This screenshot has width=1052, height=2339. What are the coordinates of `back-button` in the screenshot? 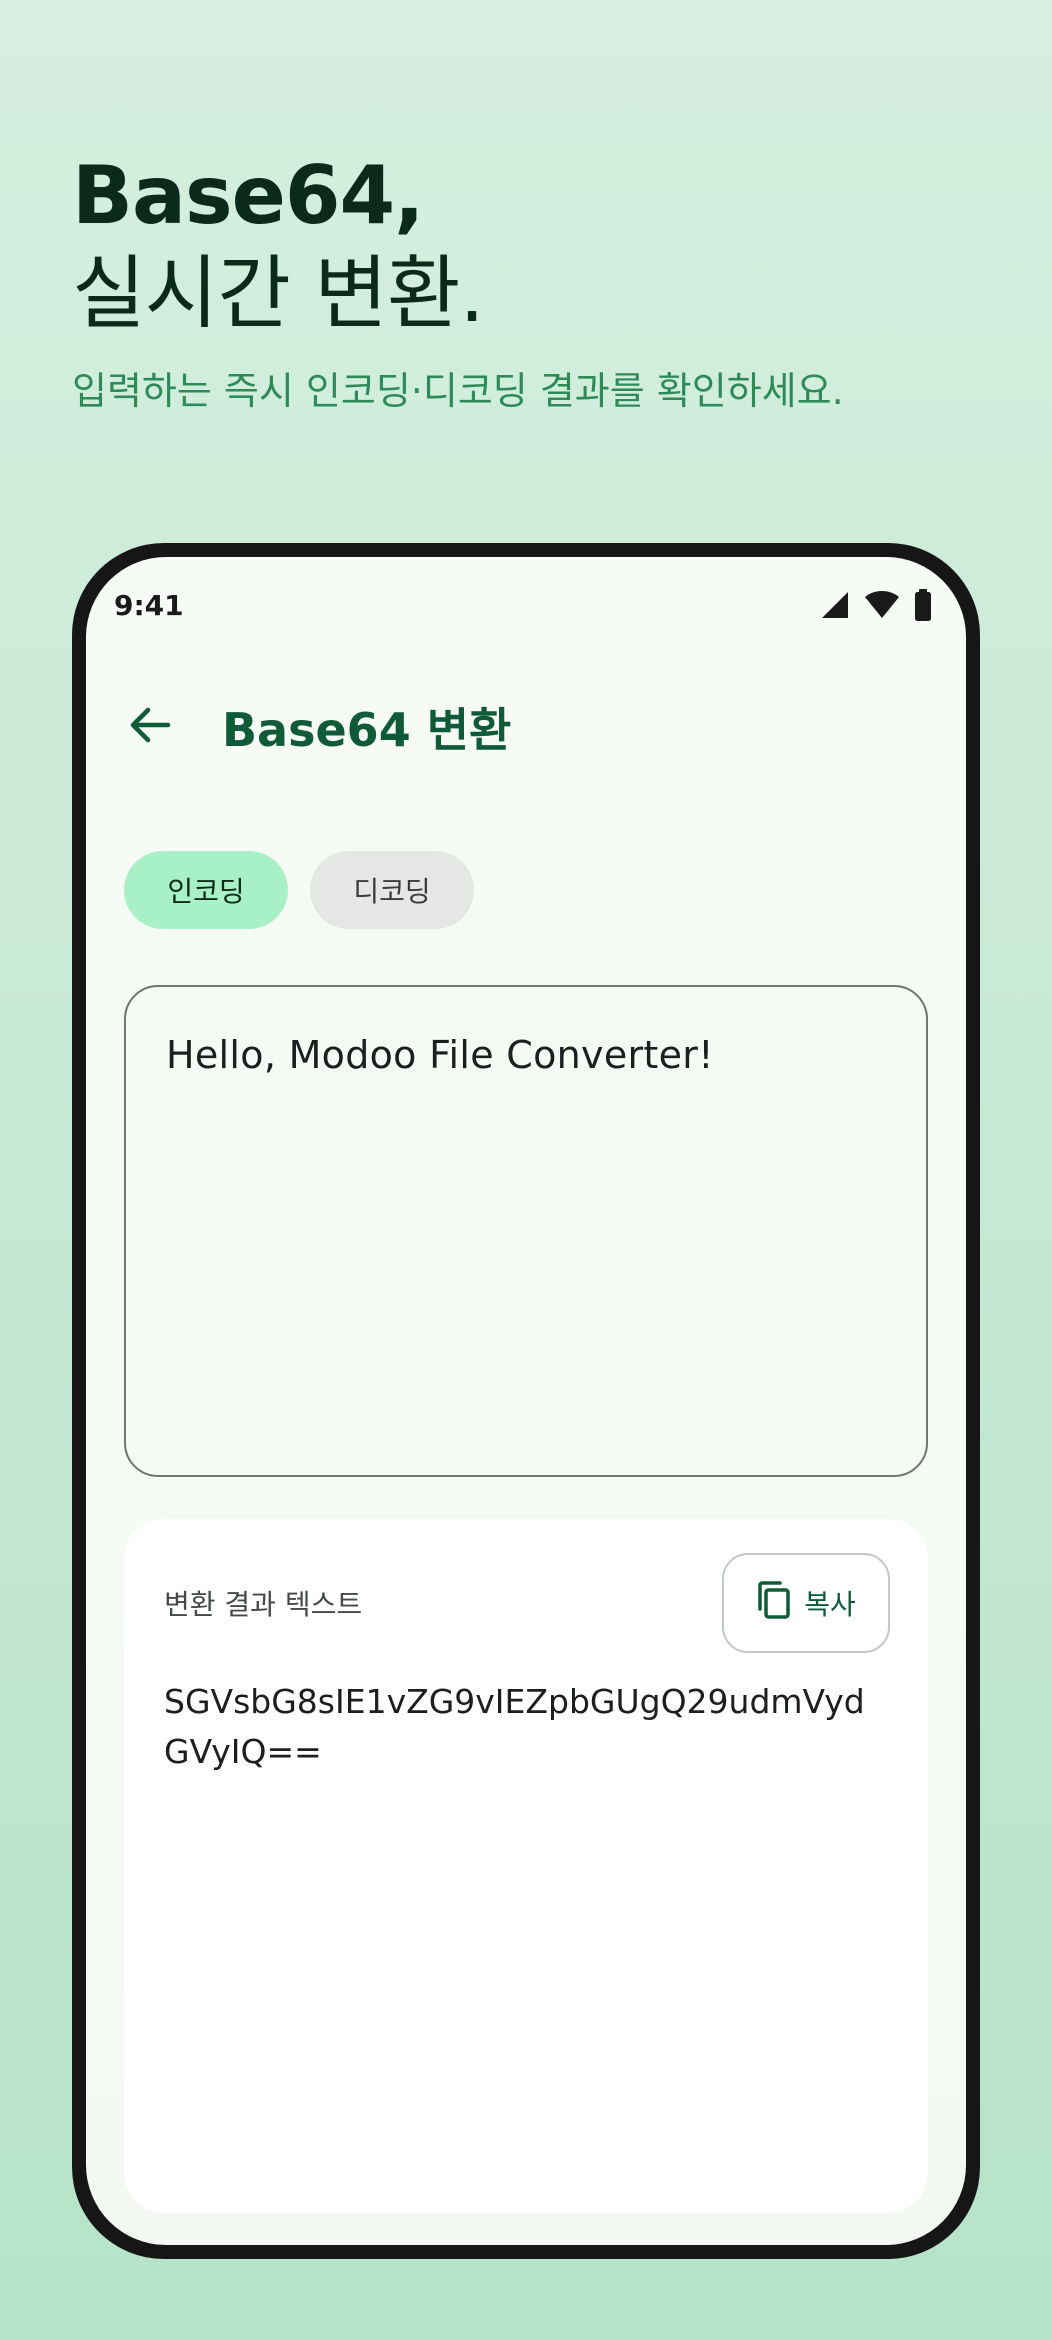 It's located at (150, 727).